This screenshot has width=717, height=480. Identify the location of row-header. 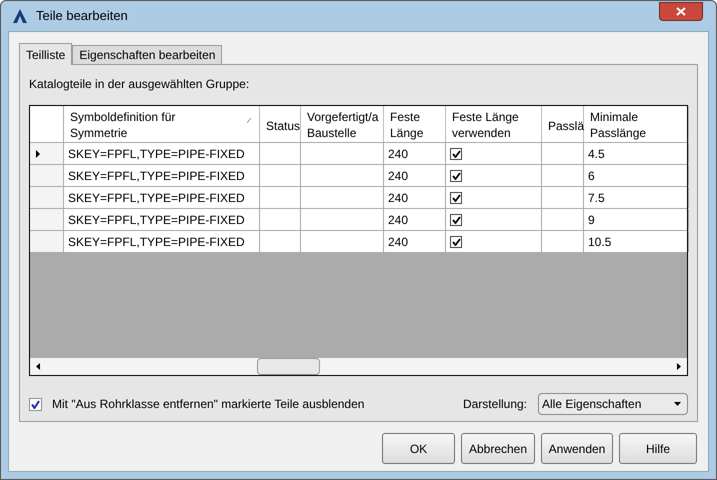
(47, 153).